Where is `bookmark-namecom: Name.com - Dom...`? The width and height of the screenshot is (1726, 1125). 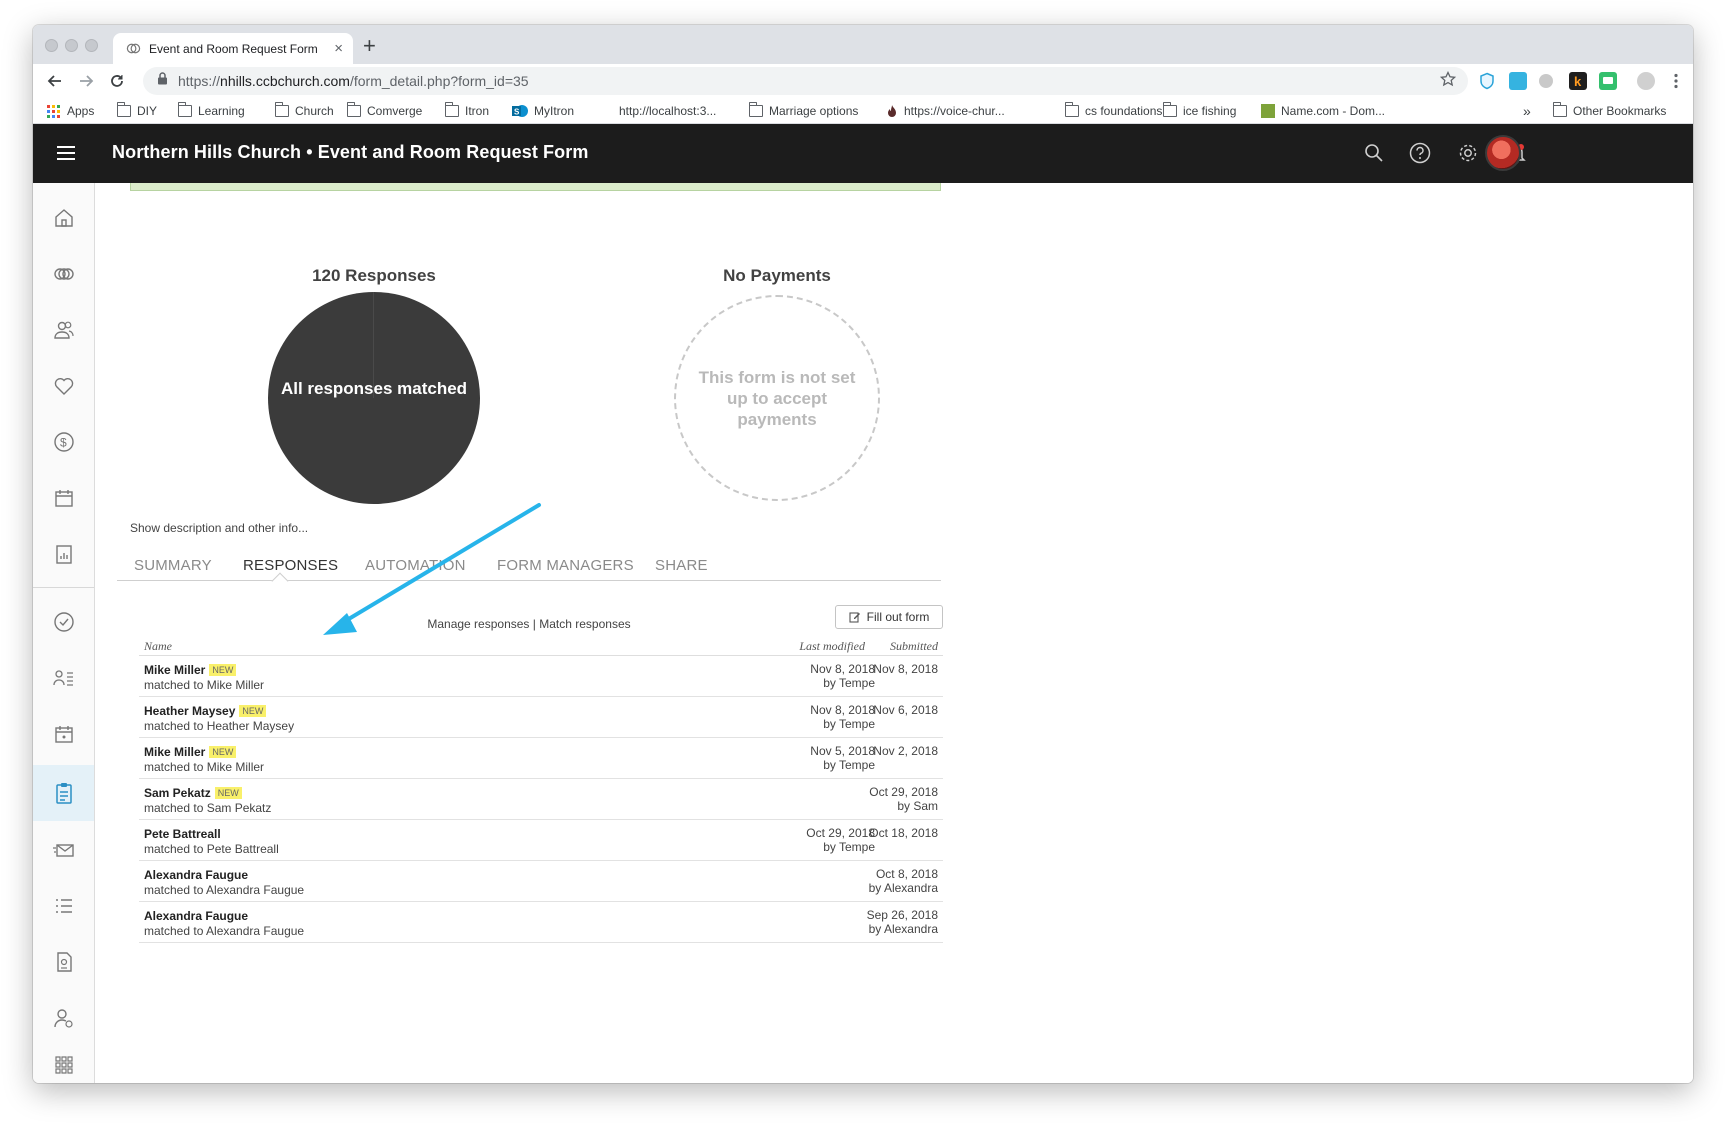 bookmark-namecom: Name.com - Dom... is located at coordinates (1323, 111).